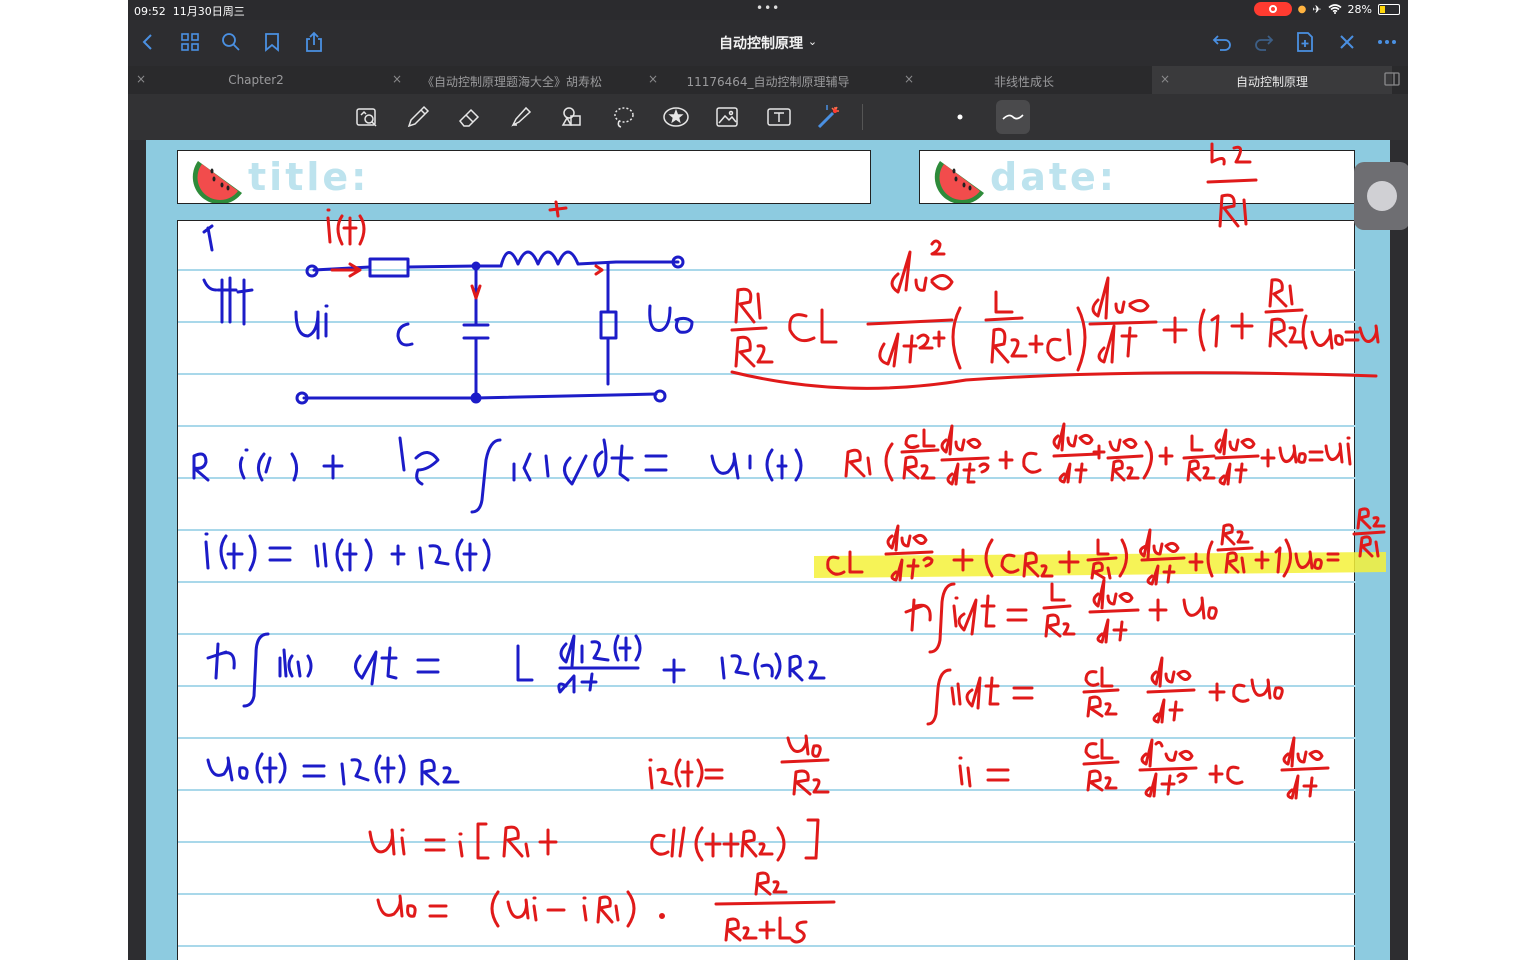 This screenshot has height=960, width=1536. Describe the element at coordinates (573, 117) in the screenshot. I see `shapes-icon` at that location.